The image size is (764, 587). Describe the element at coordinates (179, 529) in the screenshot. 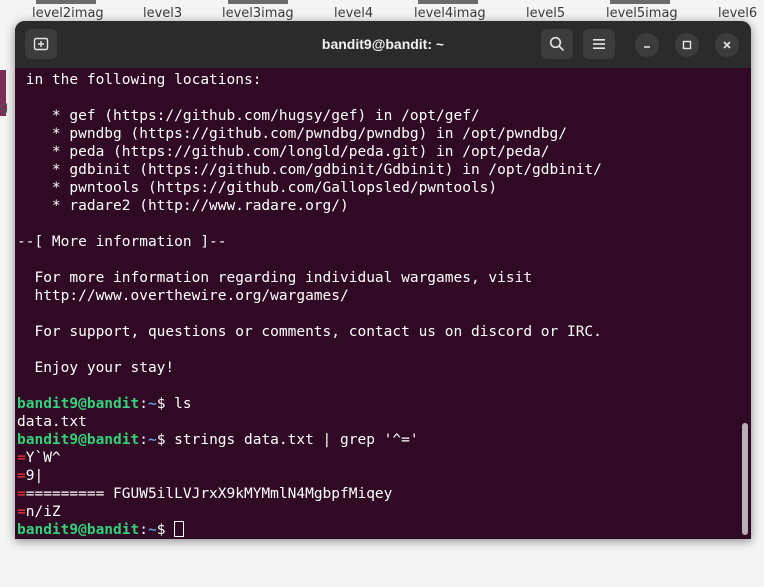

I see `text-cursor` at that location.